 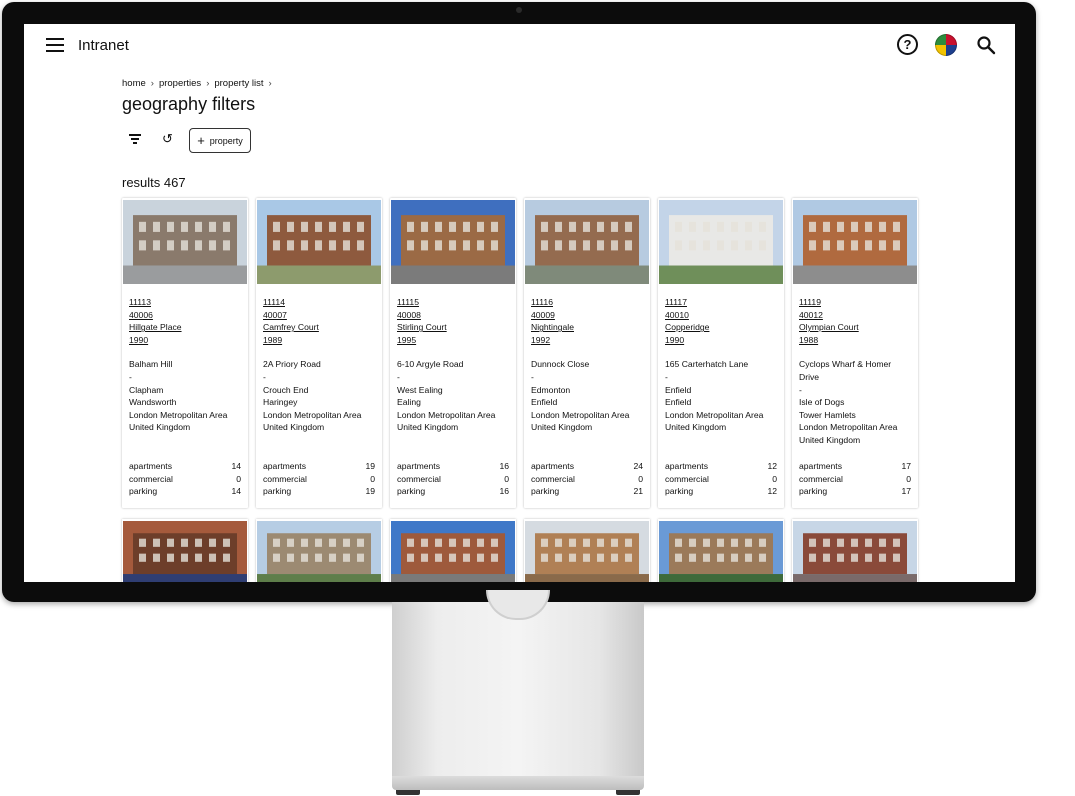 What do you see at coordinates (292, 364) in the screenshot?
I see `address-line: 2A Priory Road` at bounding box center [292, 364].